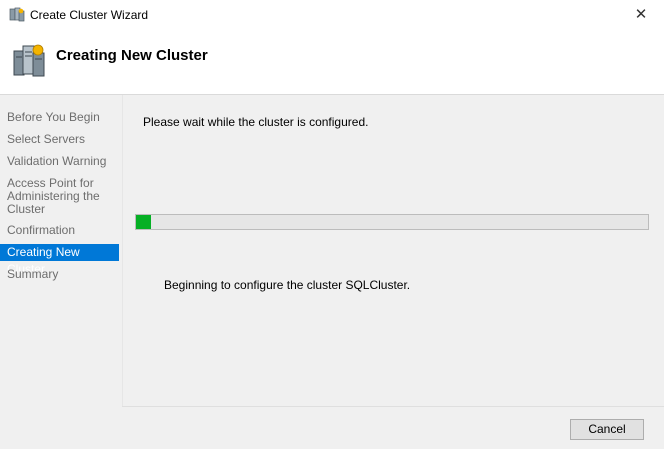 This screenshot has height=449, width=664. What do you see at coordinates (392, 222) in the screenshot?
I see `progress-bar` at bounding box center [392, 222].